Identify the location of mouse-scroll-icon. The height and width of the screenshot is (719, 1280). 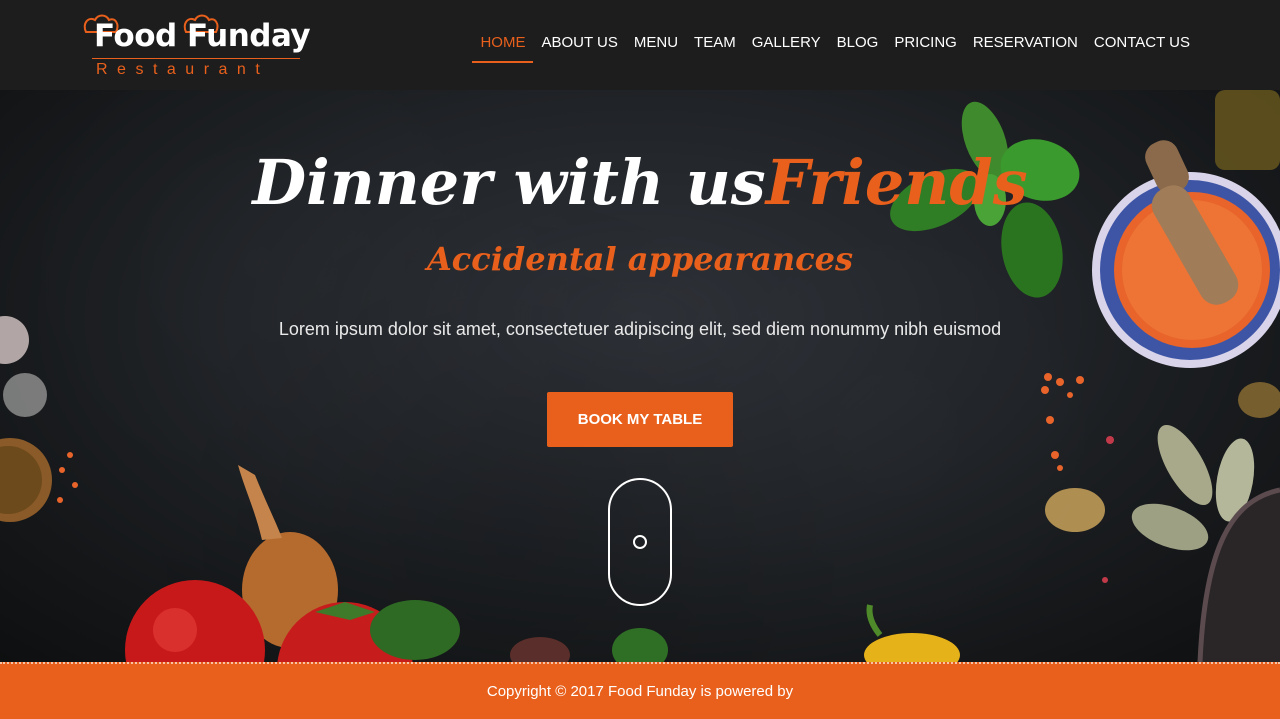
(640, 542).